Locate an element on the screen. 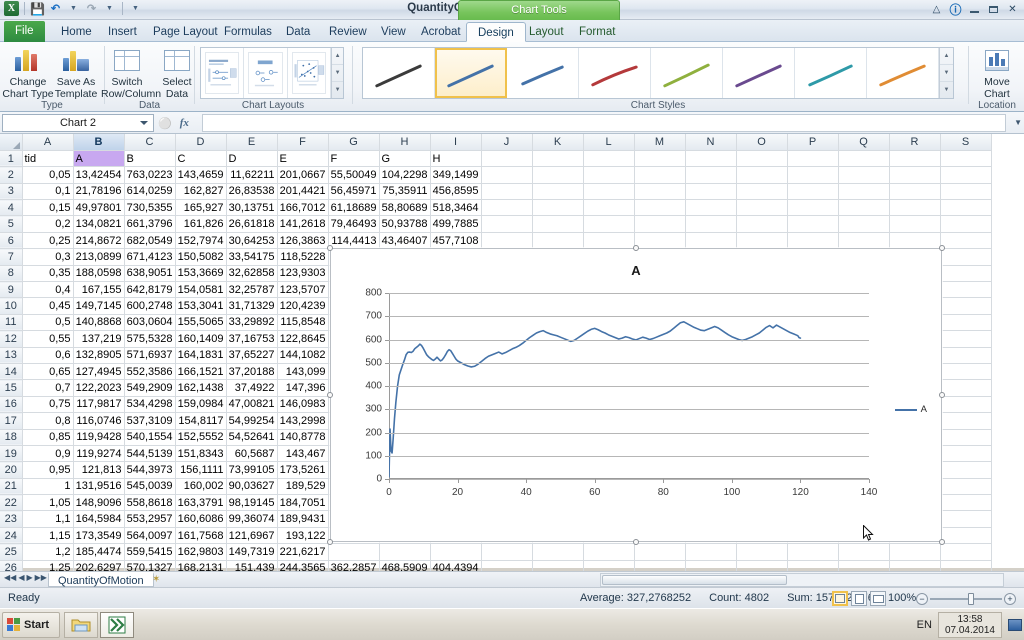 The height and width of the screenshot is (640, 1024). cell-B7: 213,0899 is located at coordinates (98, 257).